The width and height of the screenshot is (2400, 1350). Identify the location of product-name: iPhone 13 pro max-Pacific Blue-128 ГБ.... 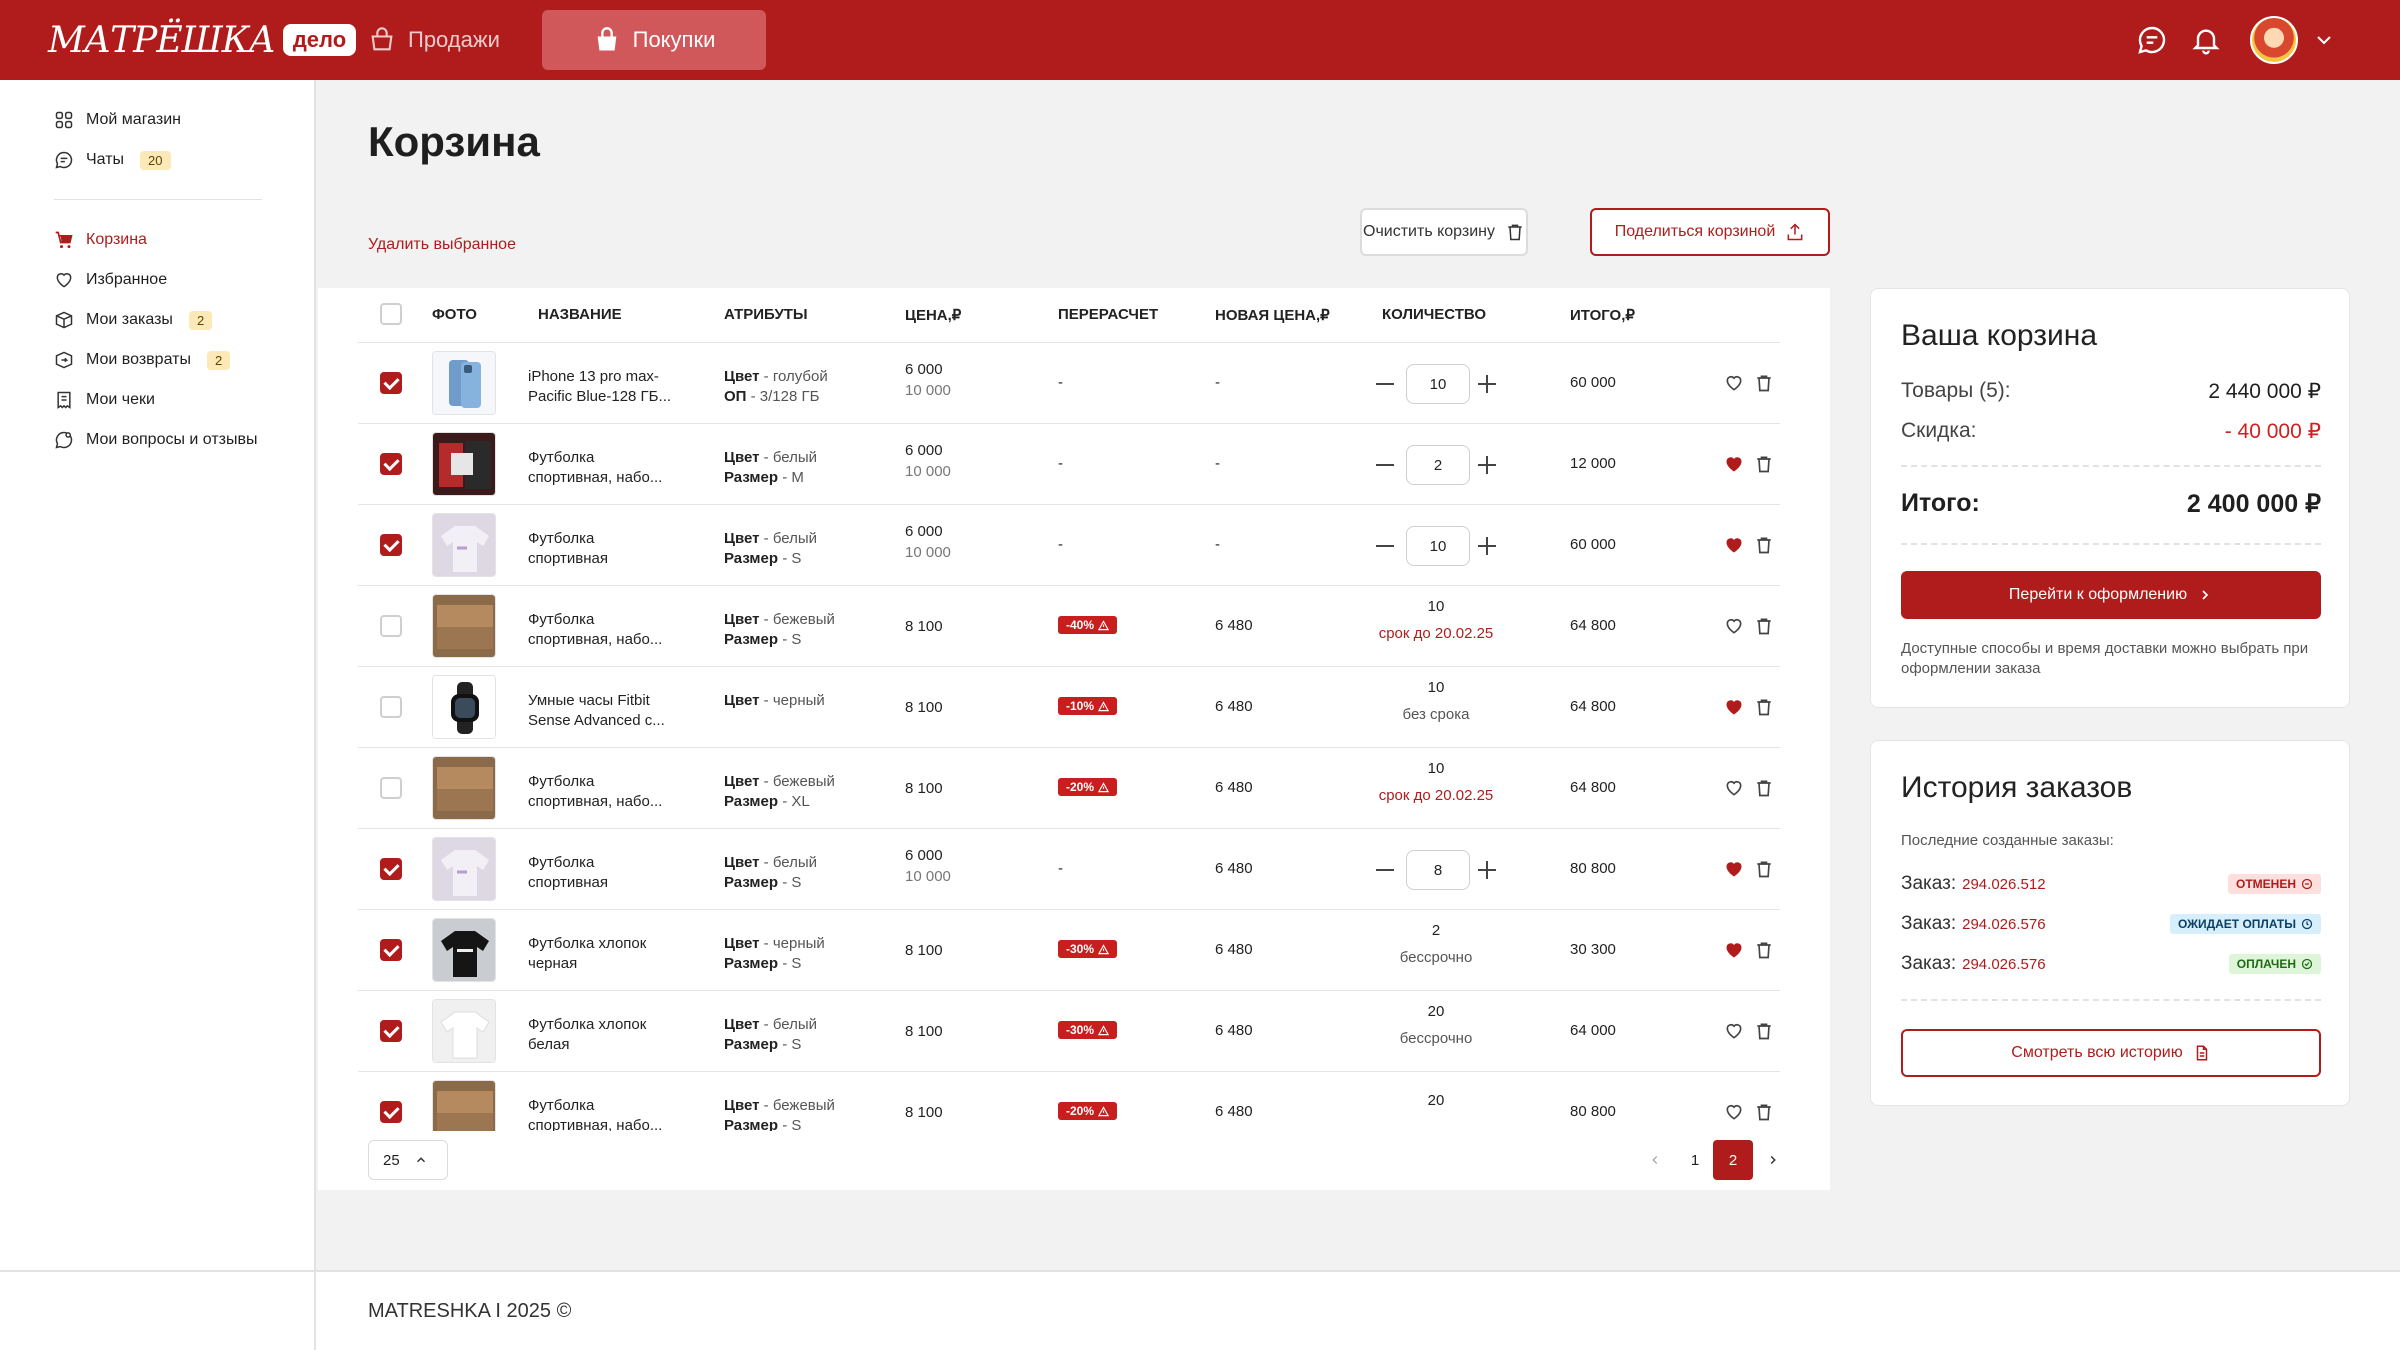
(603, 388).